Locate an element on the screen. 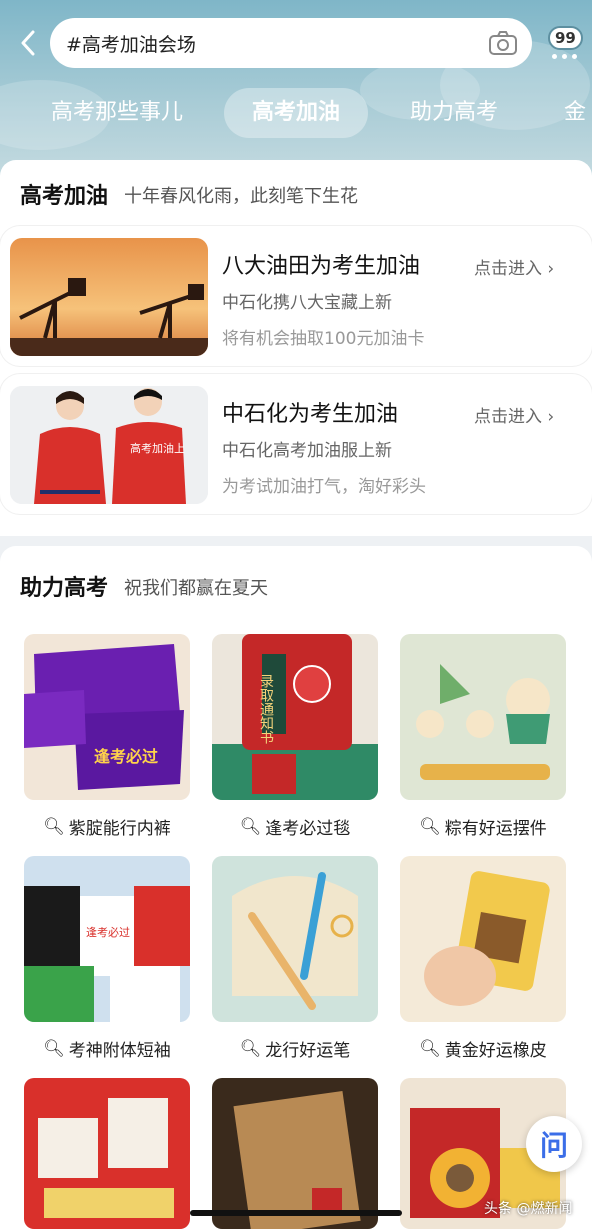  promo-subtitle: 中石化携八大宝藏上新 is located at coordinates (307, 303).